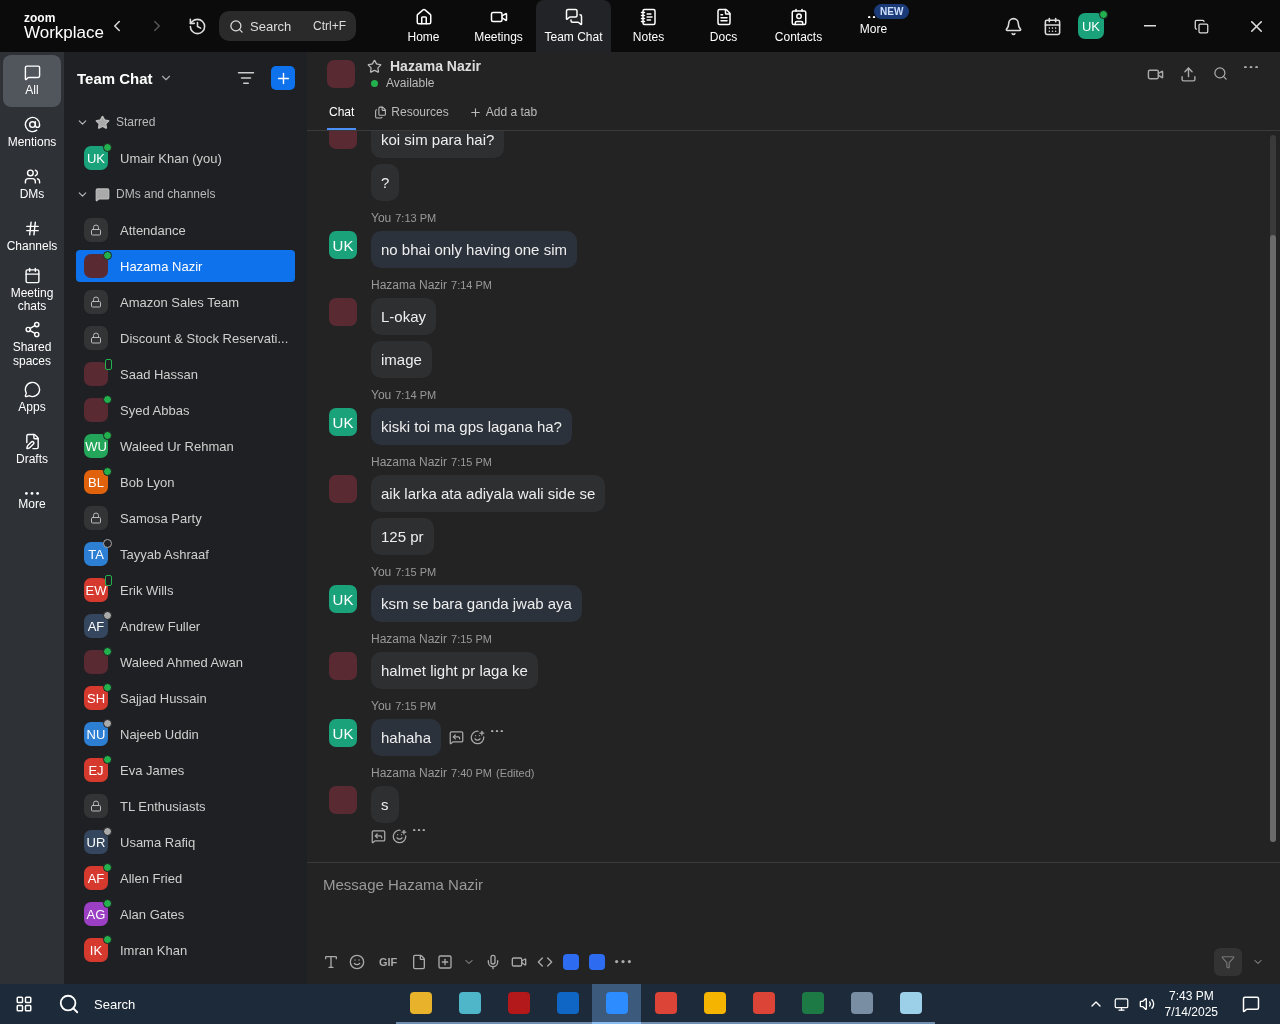 Image resolution: width=1280 pixels, height=1024 pixels. I want to click on search-field: Search Ctrl+F, so click(287, 26).